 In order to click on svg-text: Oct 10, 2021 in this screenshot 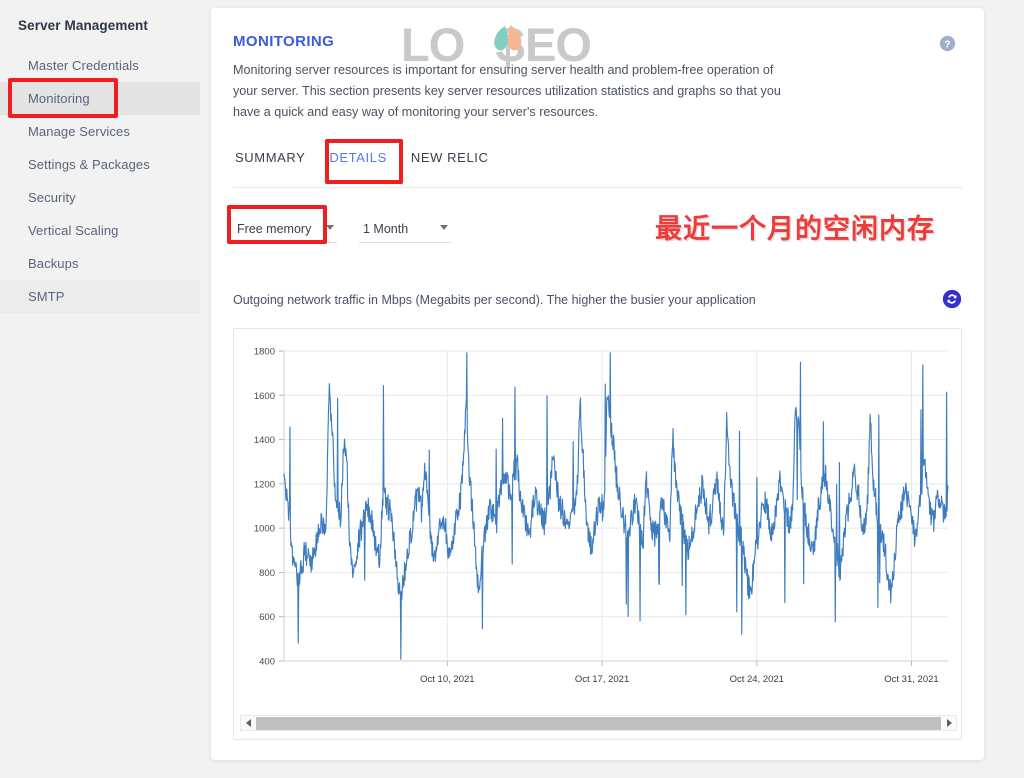, I will do `click(447, 679)`.